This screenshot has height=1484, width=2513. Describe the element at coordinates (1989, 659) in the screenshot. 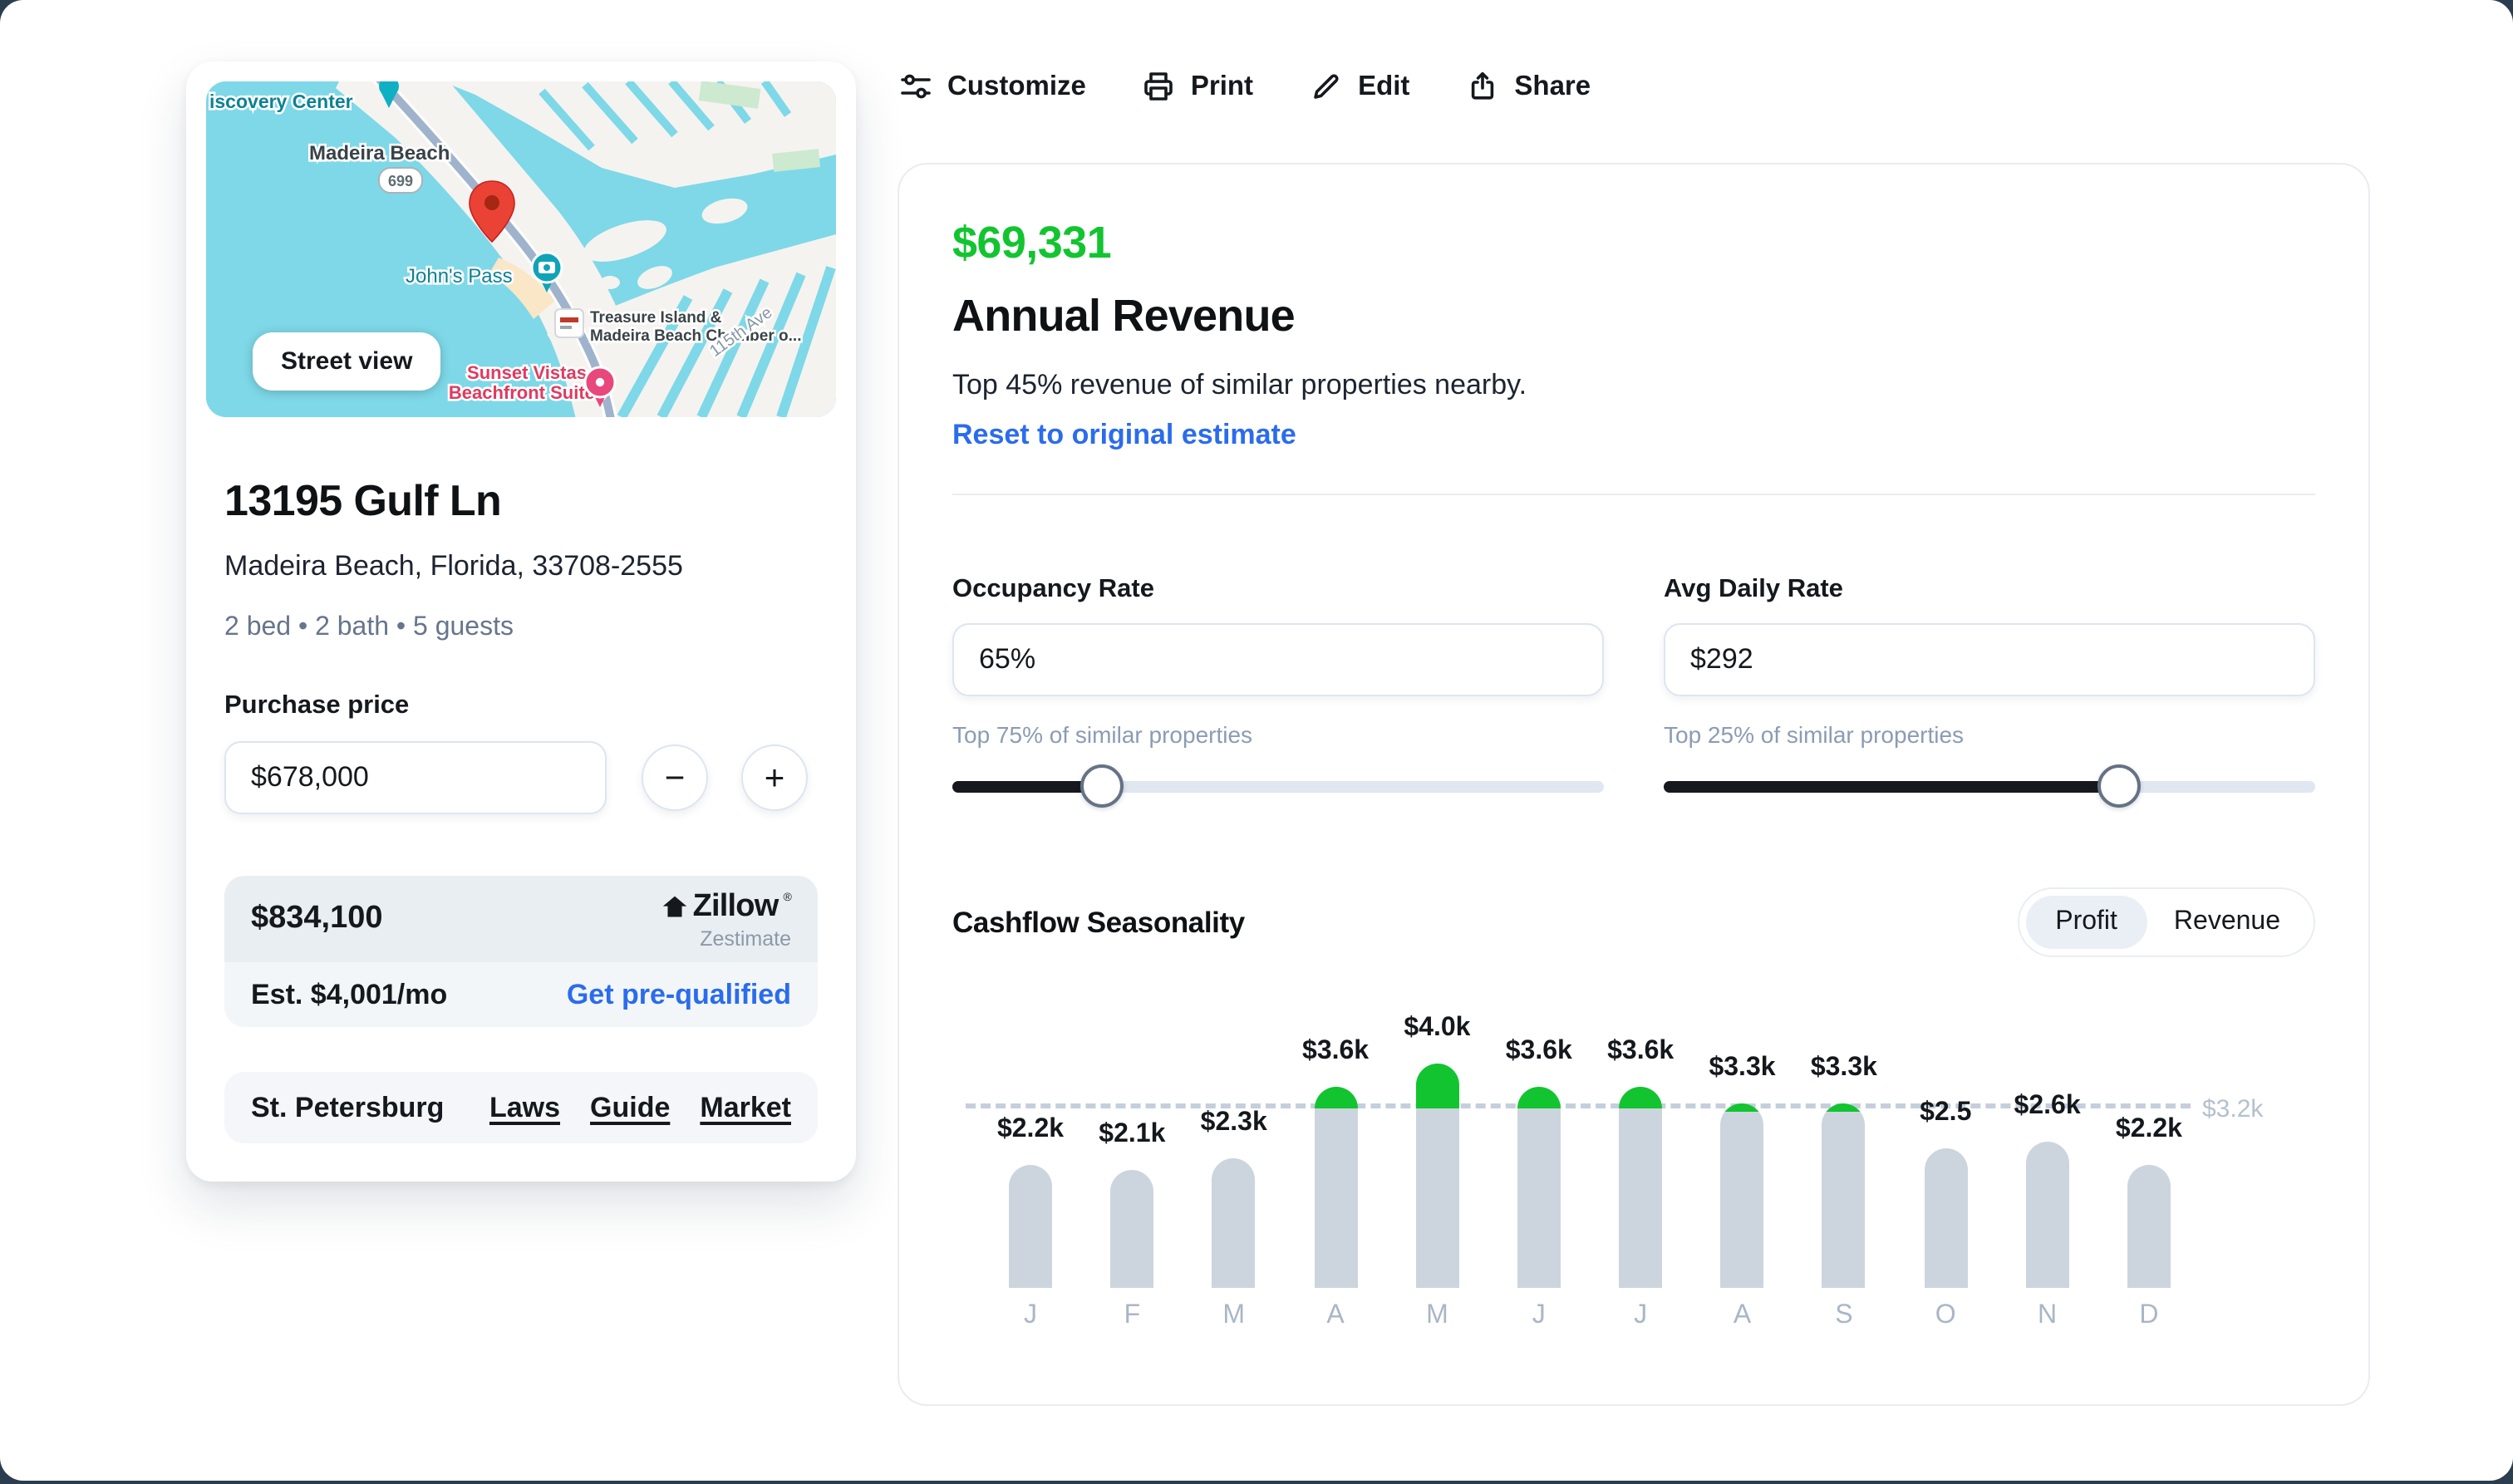

I see `avg-daily-rate-input` at that location.